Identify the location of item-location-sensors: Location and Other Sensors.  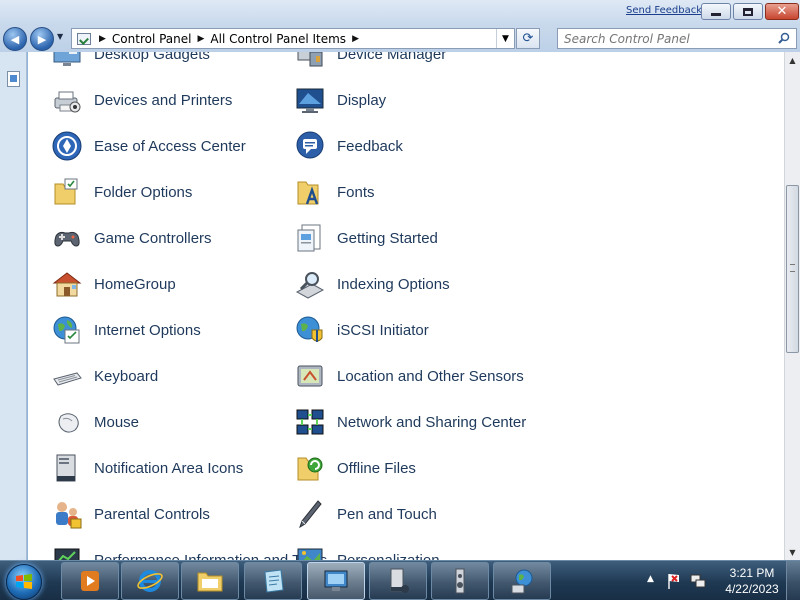
(408, 376).